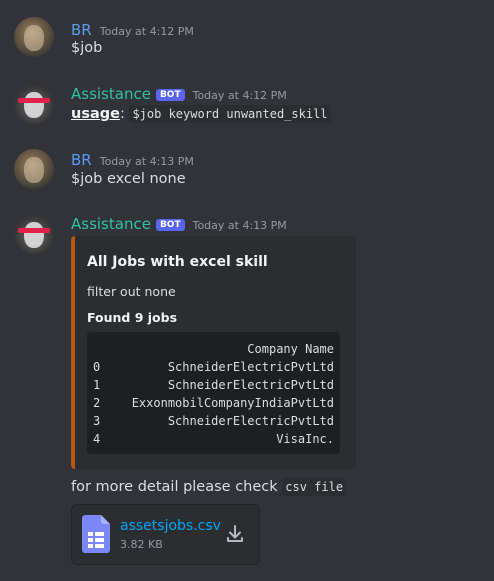 The width and height of the screenshot is (494, 581). I want to click on row-index: 2, so click(97, 403).